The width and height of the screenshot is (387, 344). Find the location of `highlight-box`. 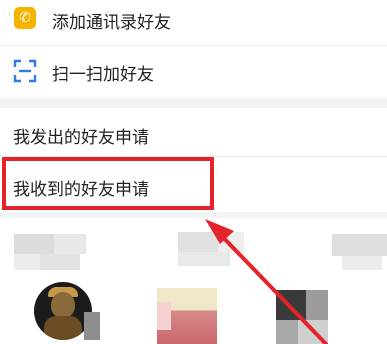

highlight-box is located at coordinates (108, 183).